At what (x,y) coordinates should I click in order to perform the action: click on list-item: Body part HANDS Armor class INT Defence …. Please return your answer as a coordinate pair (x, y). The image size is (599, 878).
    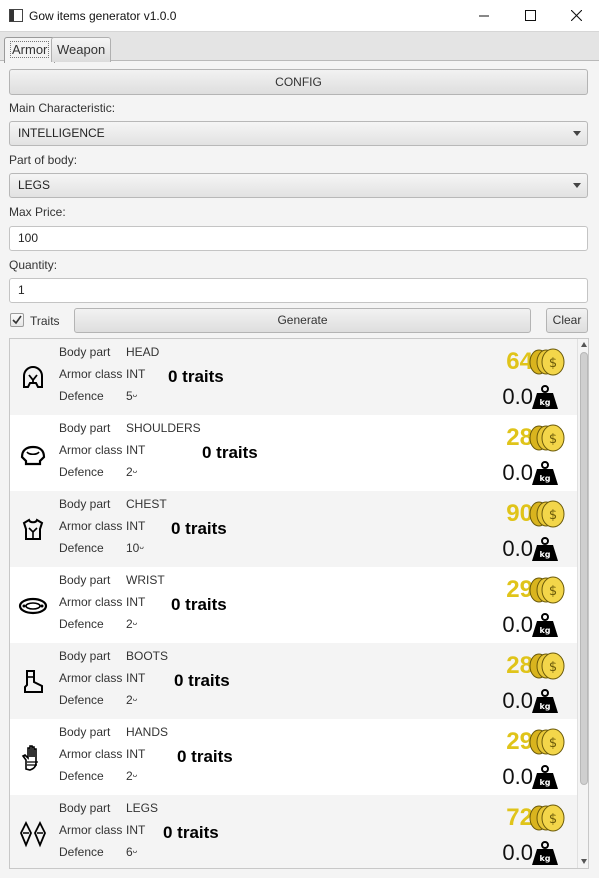
    Looking at the image, I should click on (293, 757).